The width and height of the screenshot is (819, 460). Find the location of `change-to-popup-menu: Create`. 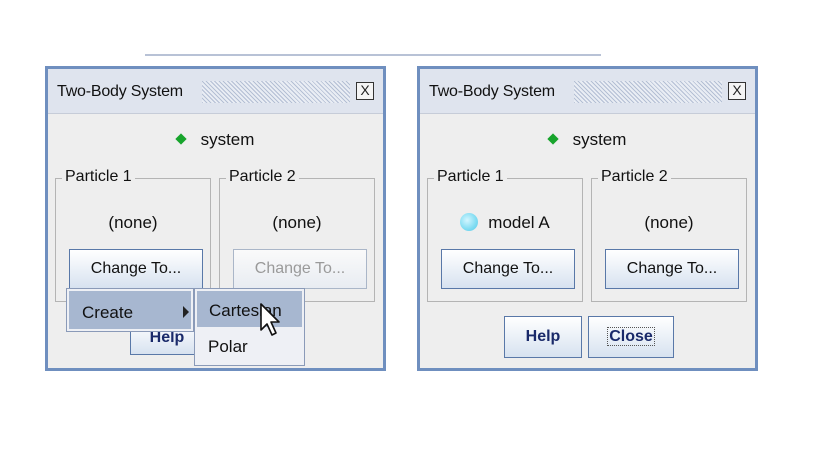

change-to-popup-menu: Create is located at coordinates (130, 310).